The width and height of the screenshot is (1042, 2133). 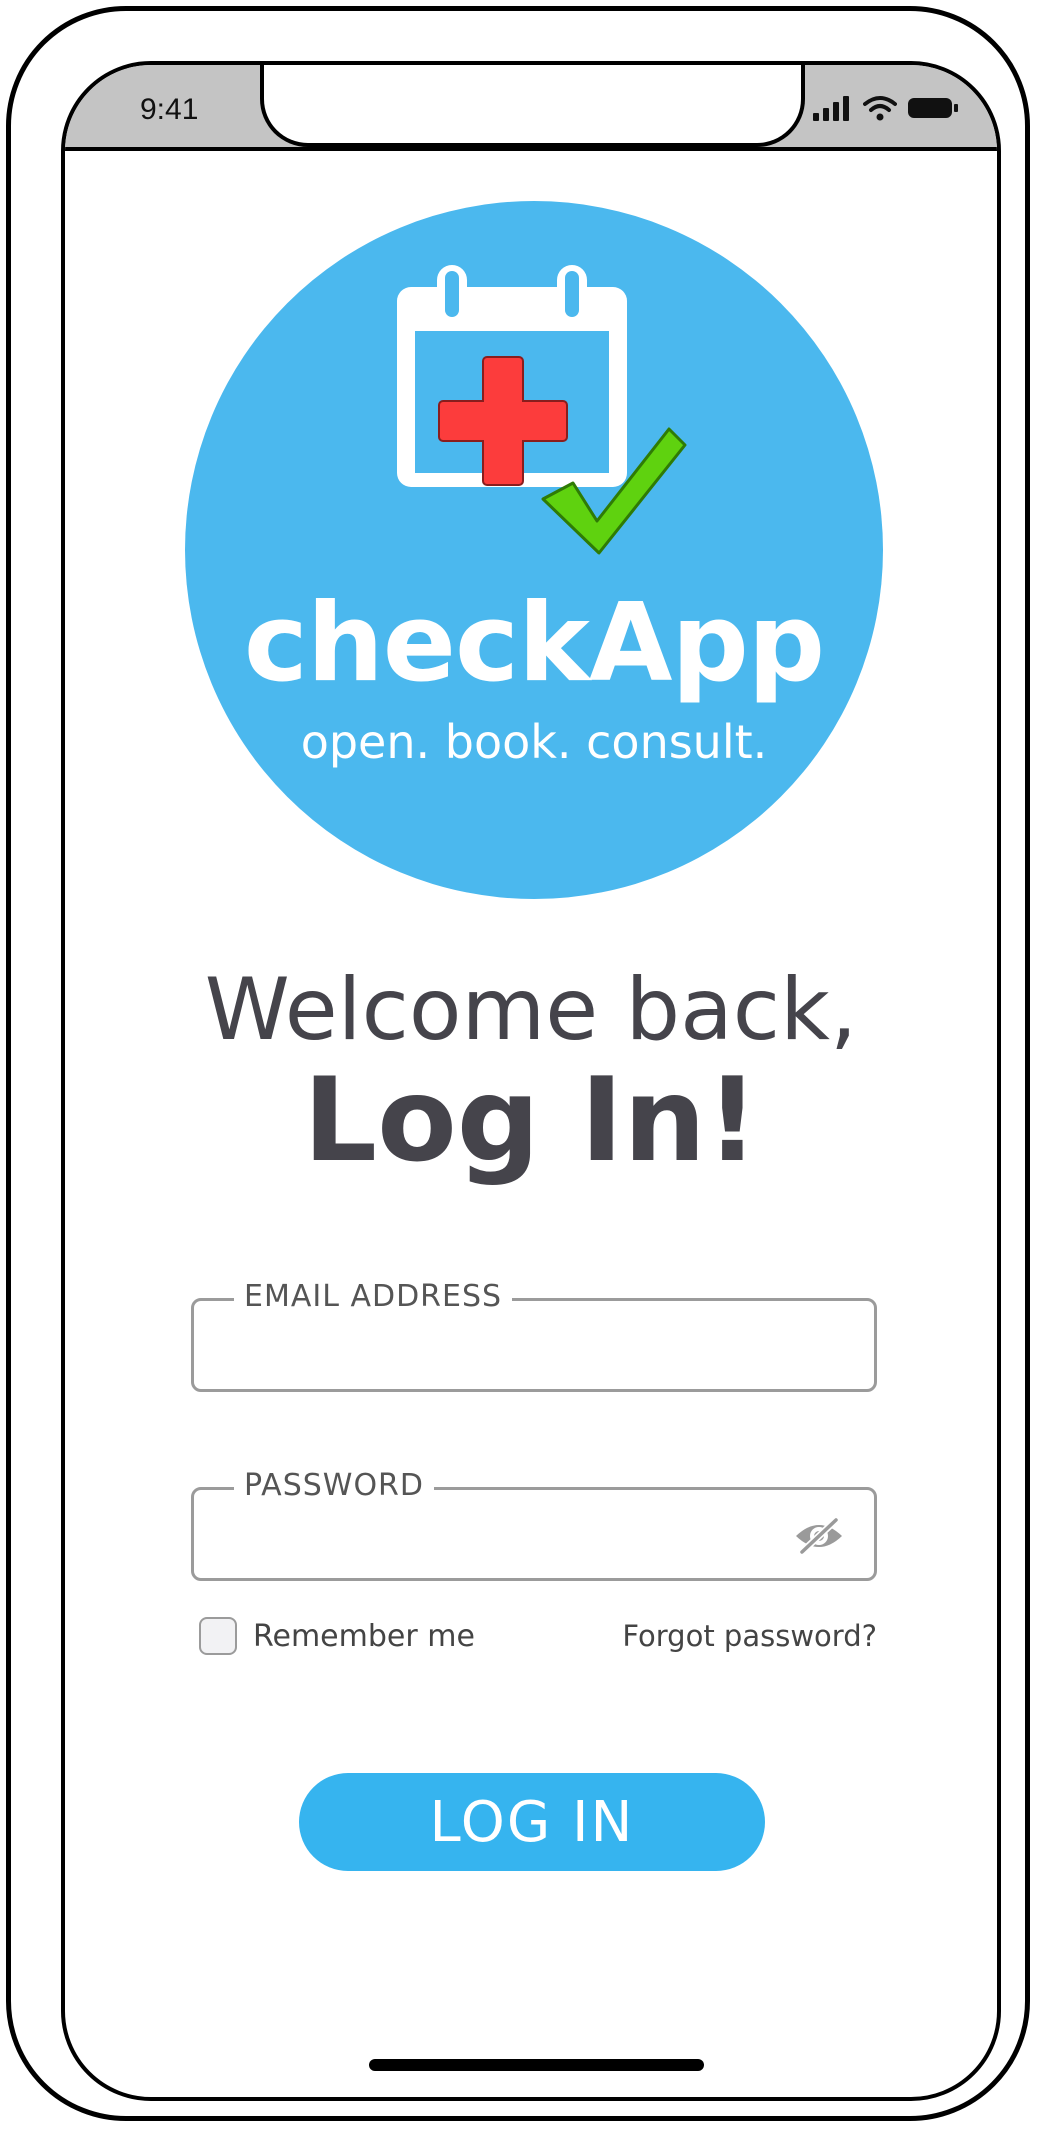 I want to click on calendar-medical-check-icon, so click(x=542, y=410).